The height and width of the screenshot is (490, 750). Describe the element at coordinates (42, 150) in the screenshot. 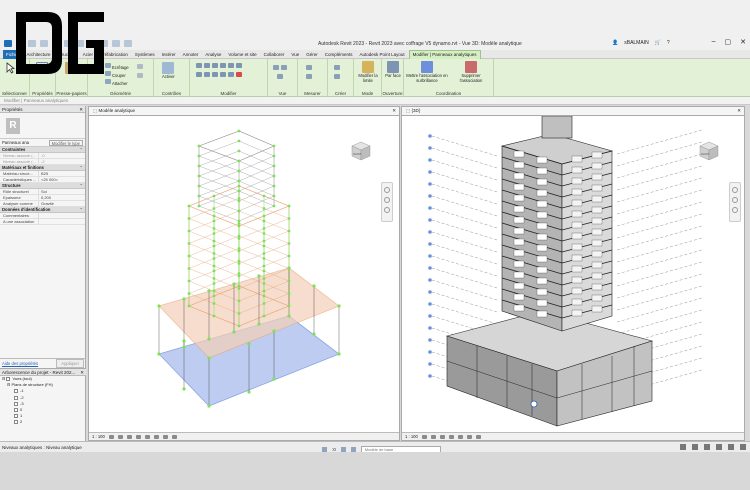

I see `property-section-header: Contraintes ⌃` at that location.